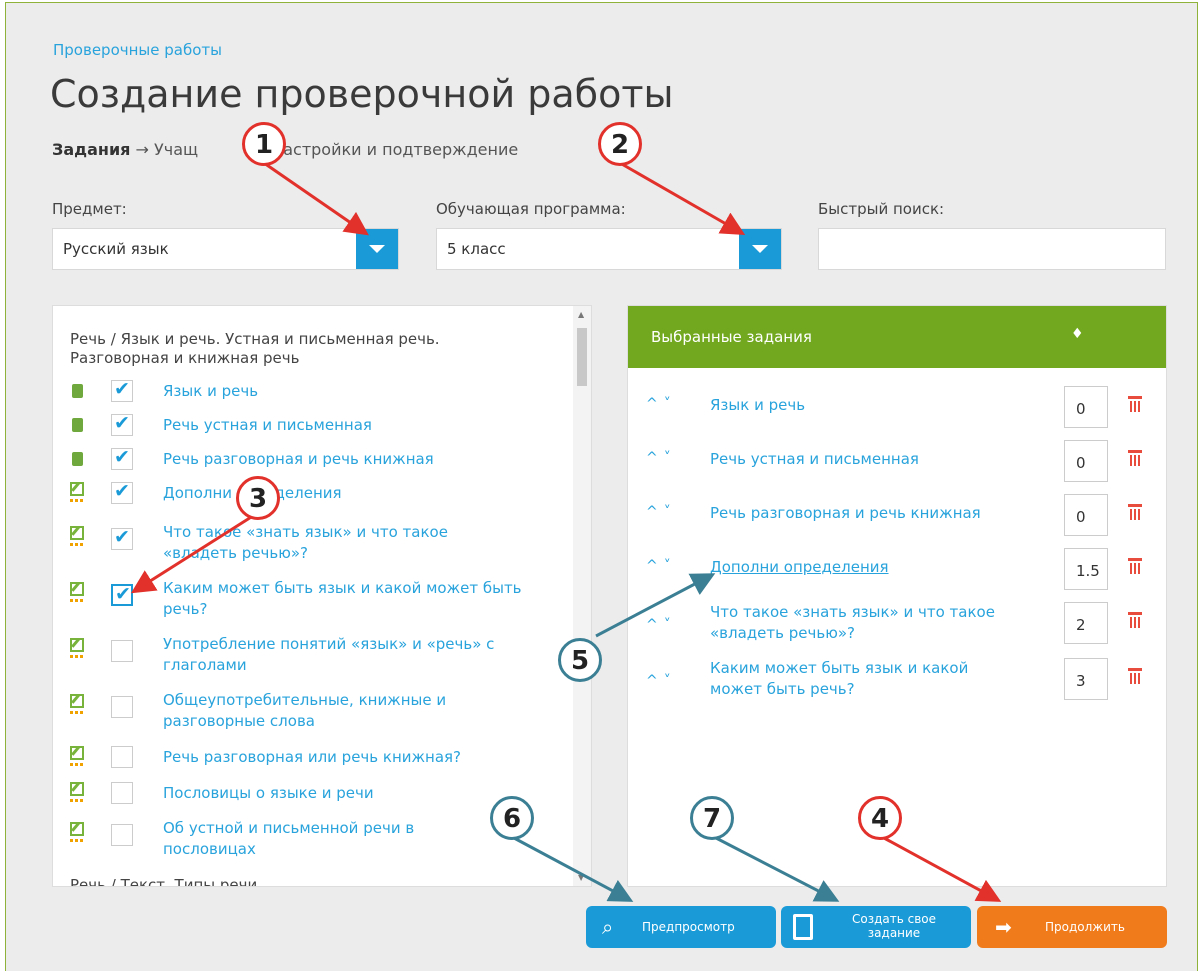 The height and width of the screenshot is (973, 1200). Describe the element at coordinates (757, 405) in the screenshot. I see `selected-task-link: Язык и речь` at that location.